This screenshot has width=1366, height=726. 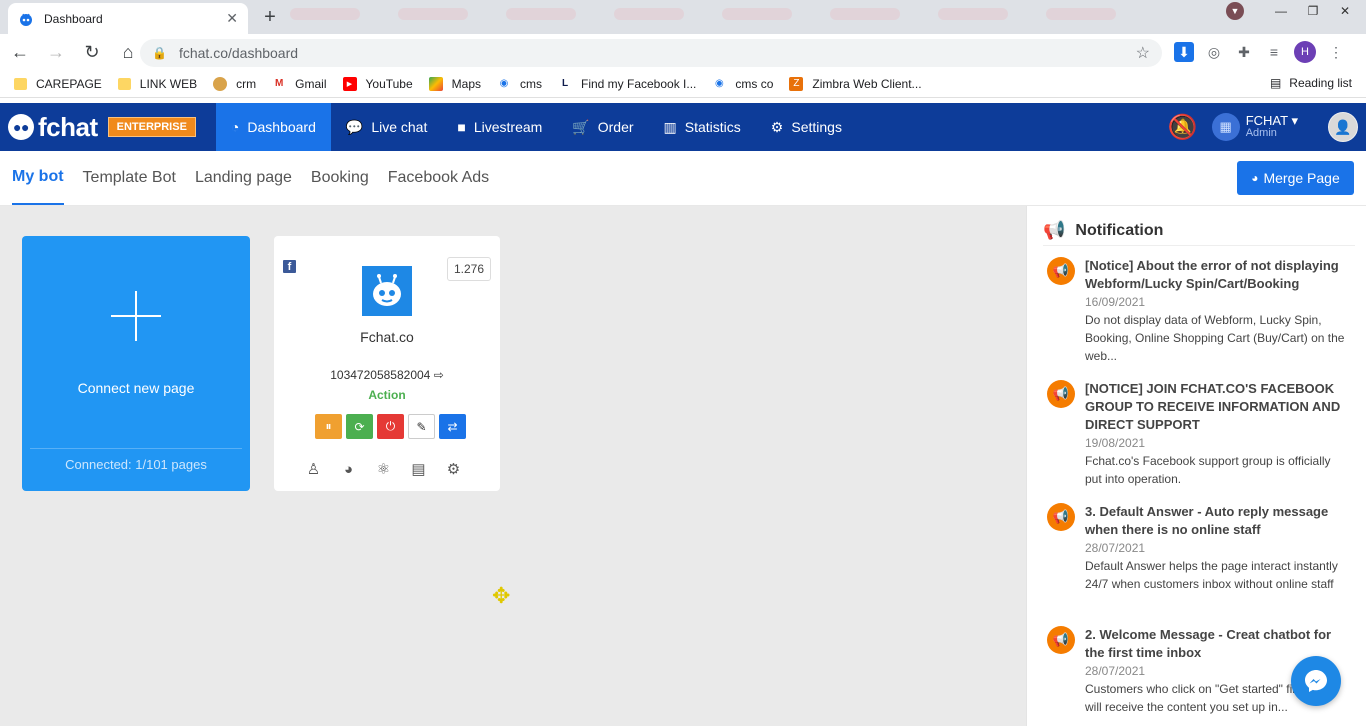 I want to click on tab-facebook-ads: Facebook Ads, so click(x=438, y=178).